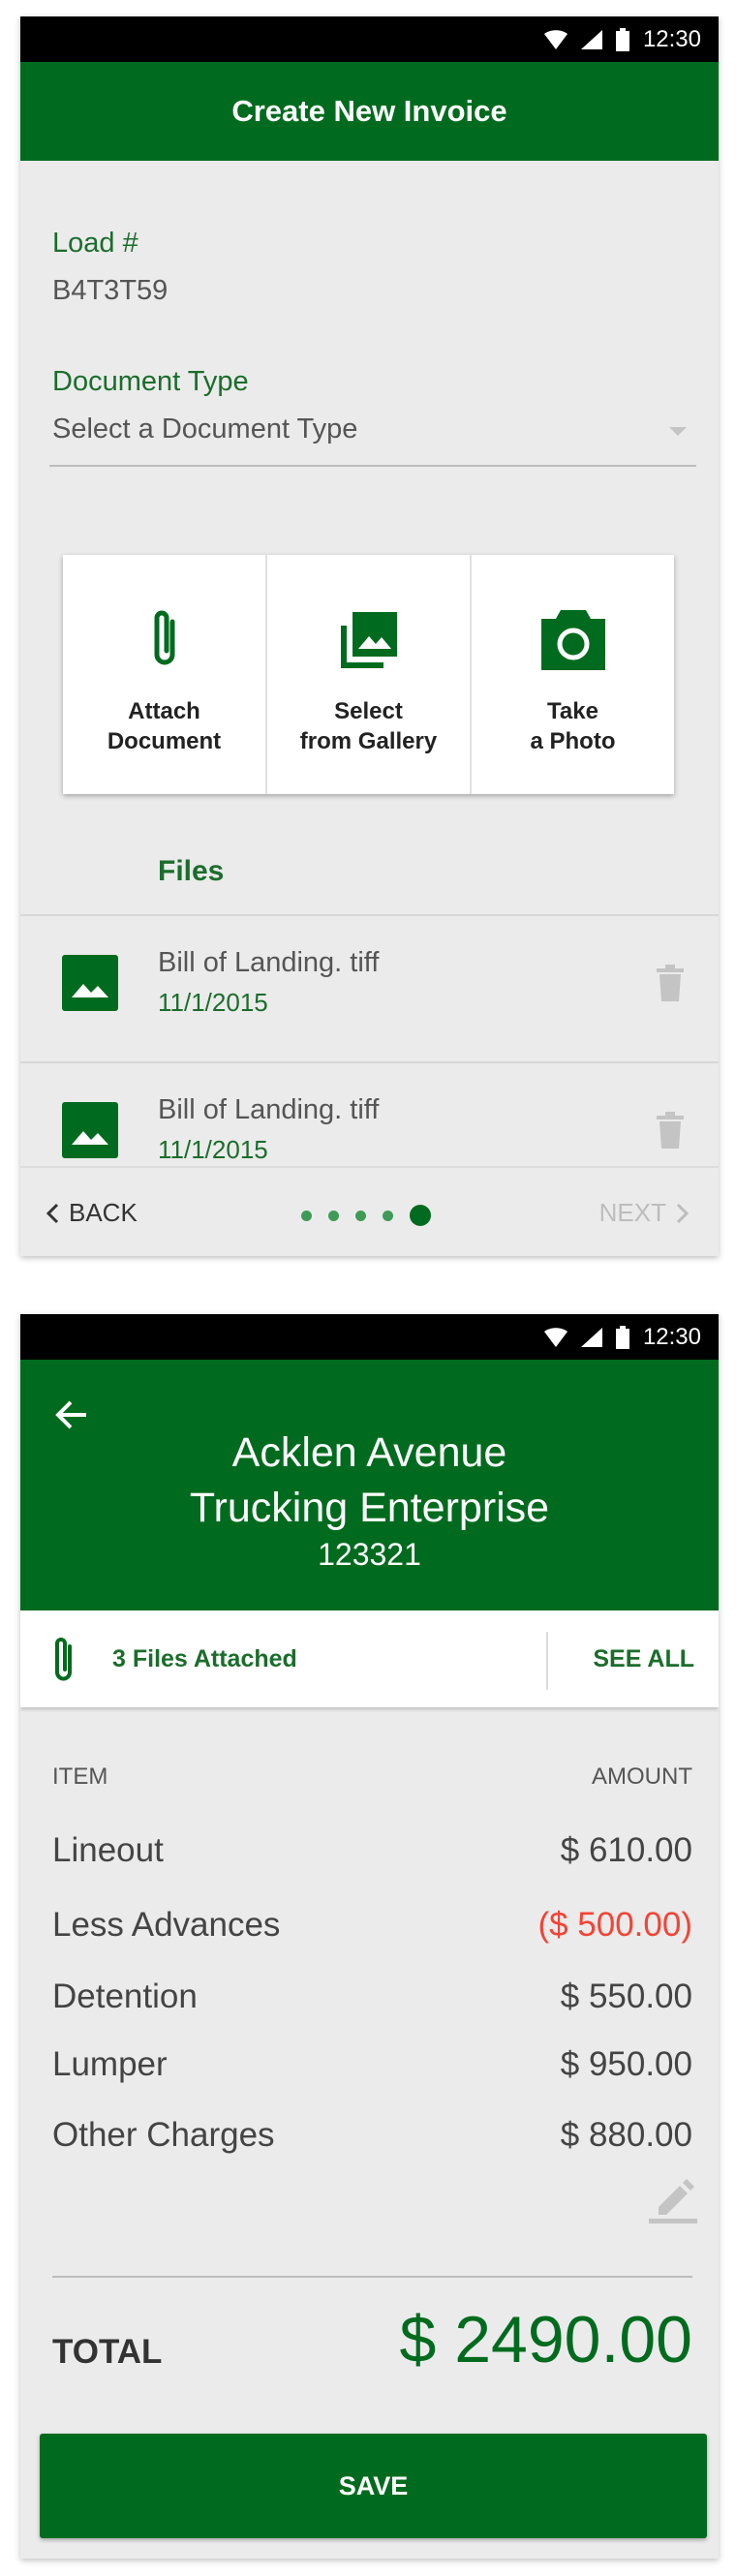 The image size is (736, 2576). What do you see at coordinates (678, 431) in the screenshot?
I see `dropdown-arrow-icon` at bounding box center [678, 431].